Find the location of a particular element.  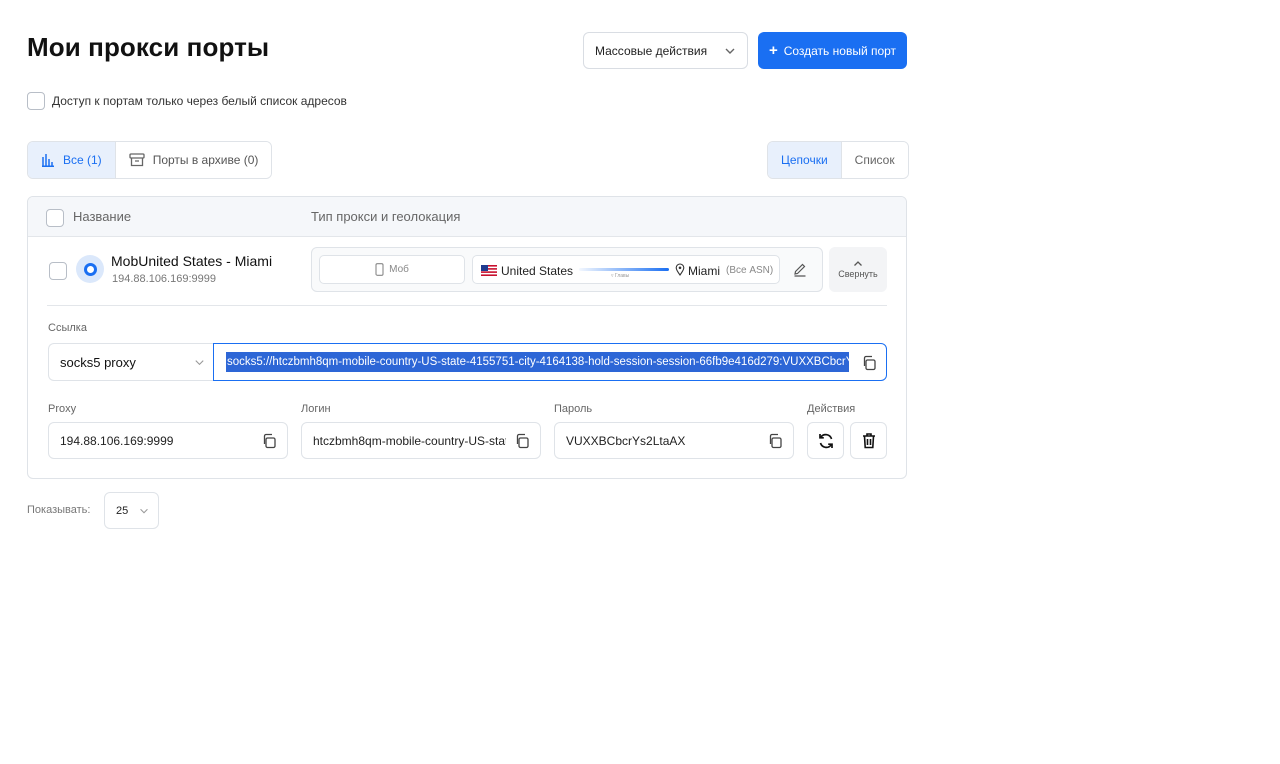

status-dot-icon is located at coordinates (90, 269).